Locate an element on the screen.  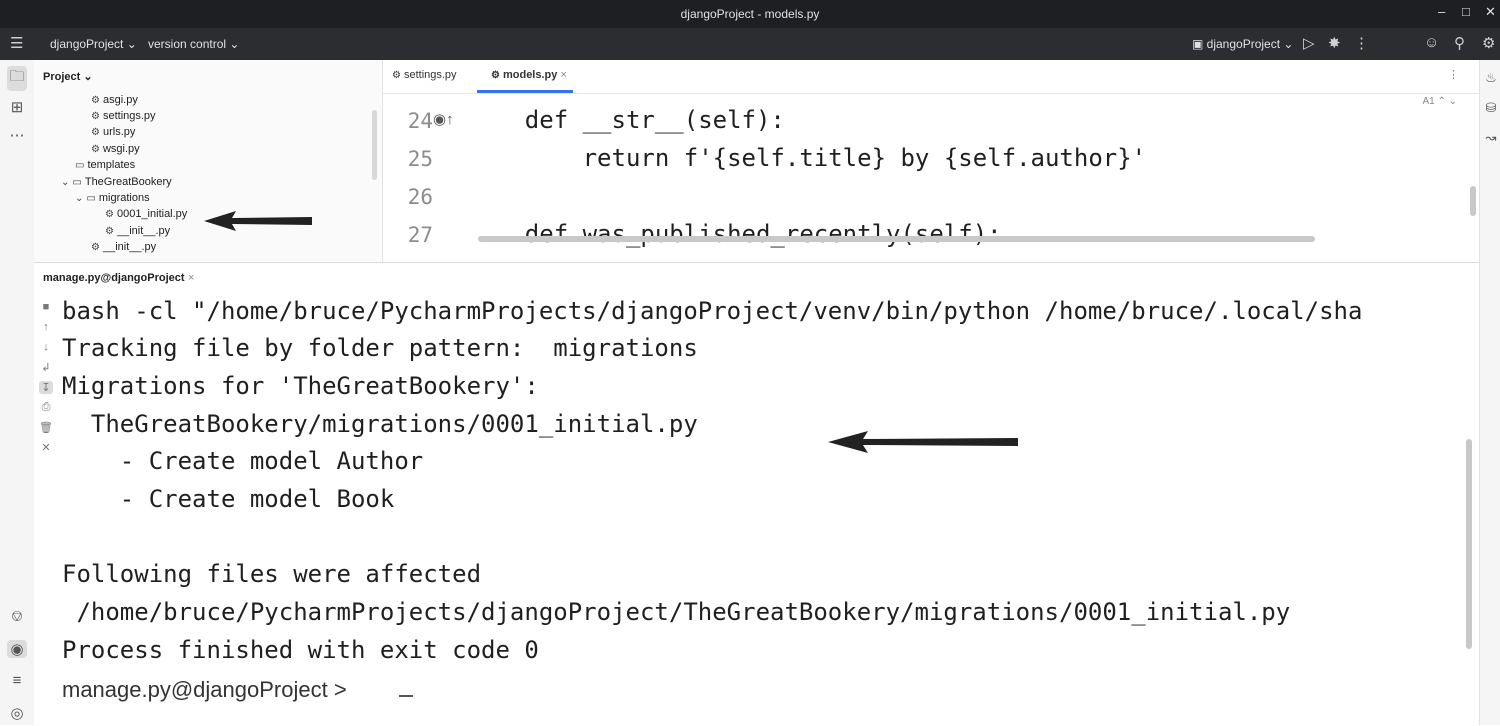
tab-settings-label: settings.py is located at coordinates (430, 75).